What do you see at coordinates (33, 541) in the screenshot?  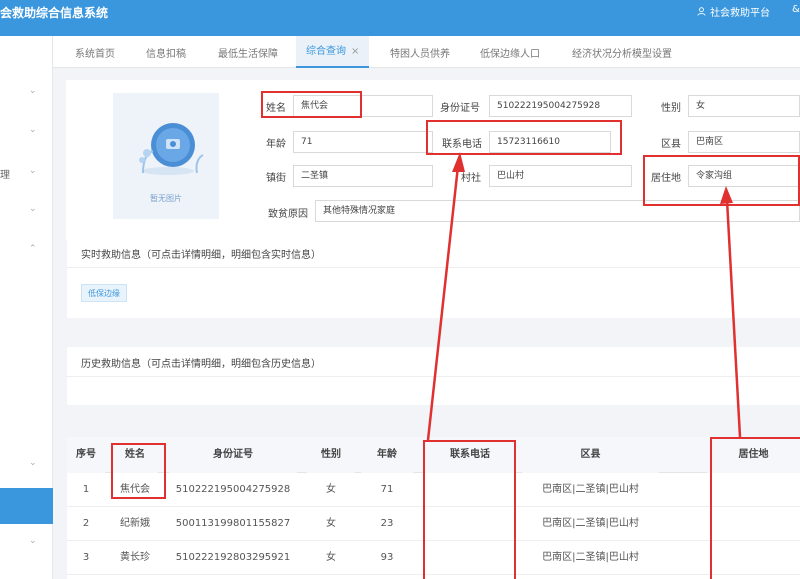 I see `sidebar-chevron-7-icon: ⌄` at bounding box center [33, 541].